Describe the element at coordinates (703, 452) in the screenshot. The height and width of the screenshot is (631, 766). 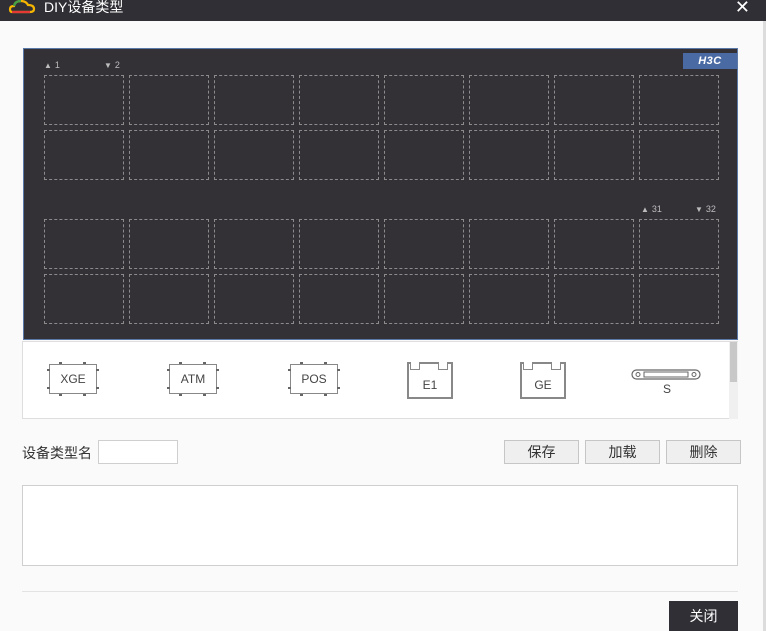
I see `delete-button: 删除` at that location.